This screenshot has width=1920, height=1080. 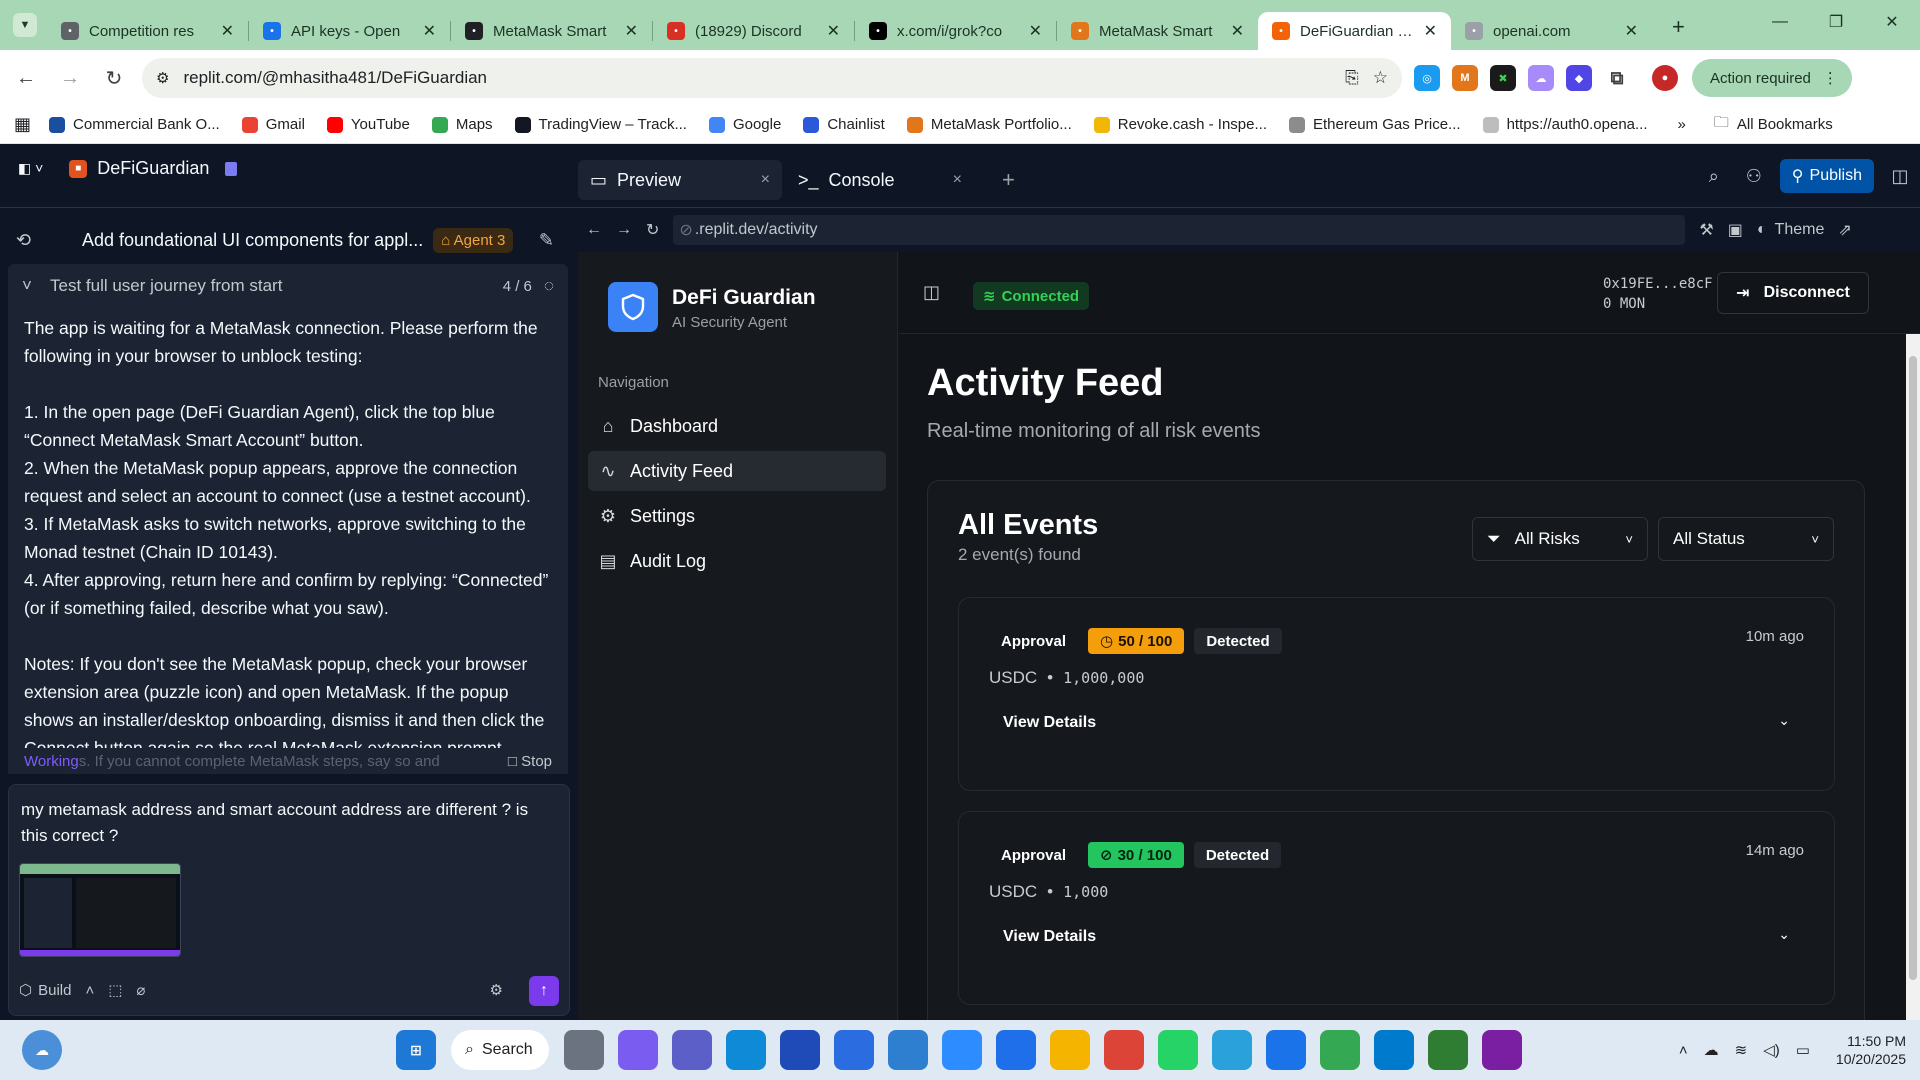 I want to click on invite-user-icon: ⚇, so click(x=1754, y=176).